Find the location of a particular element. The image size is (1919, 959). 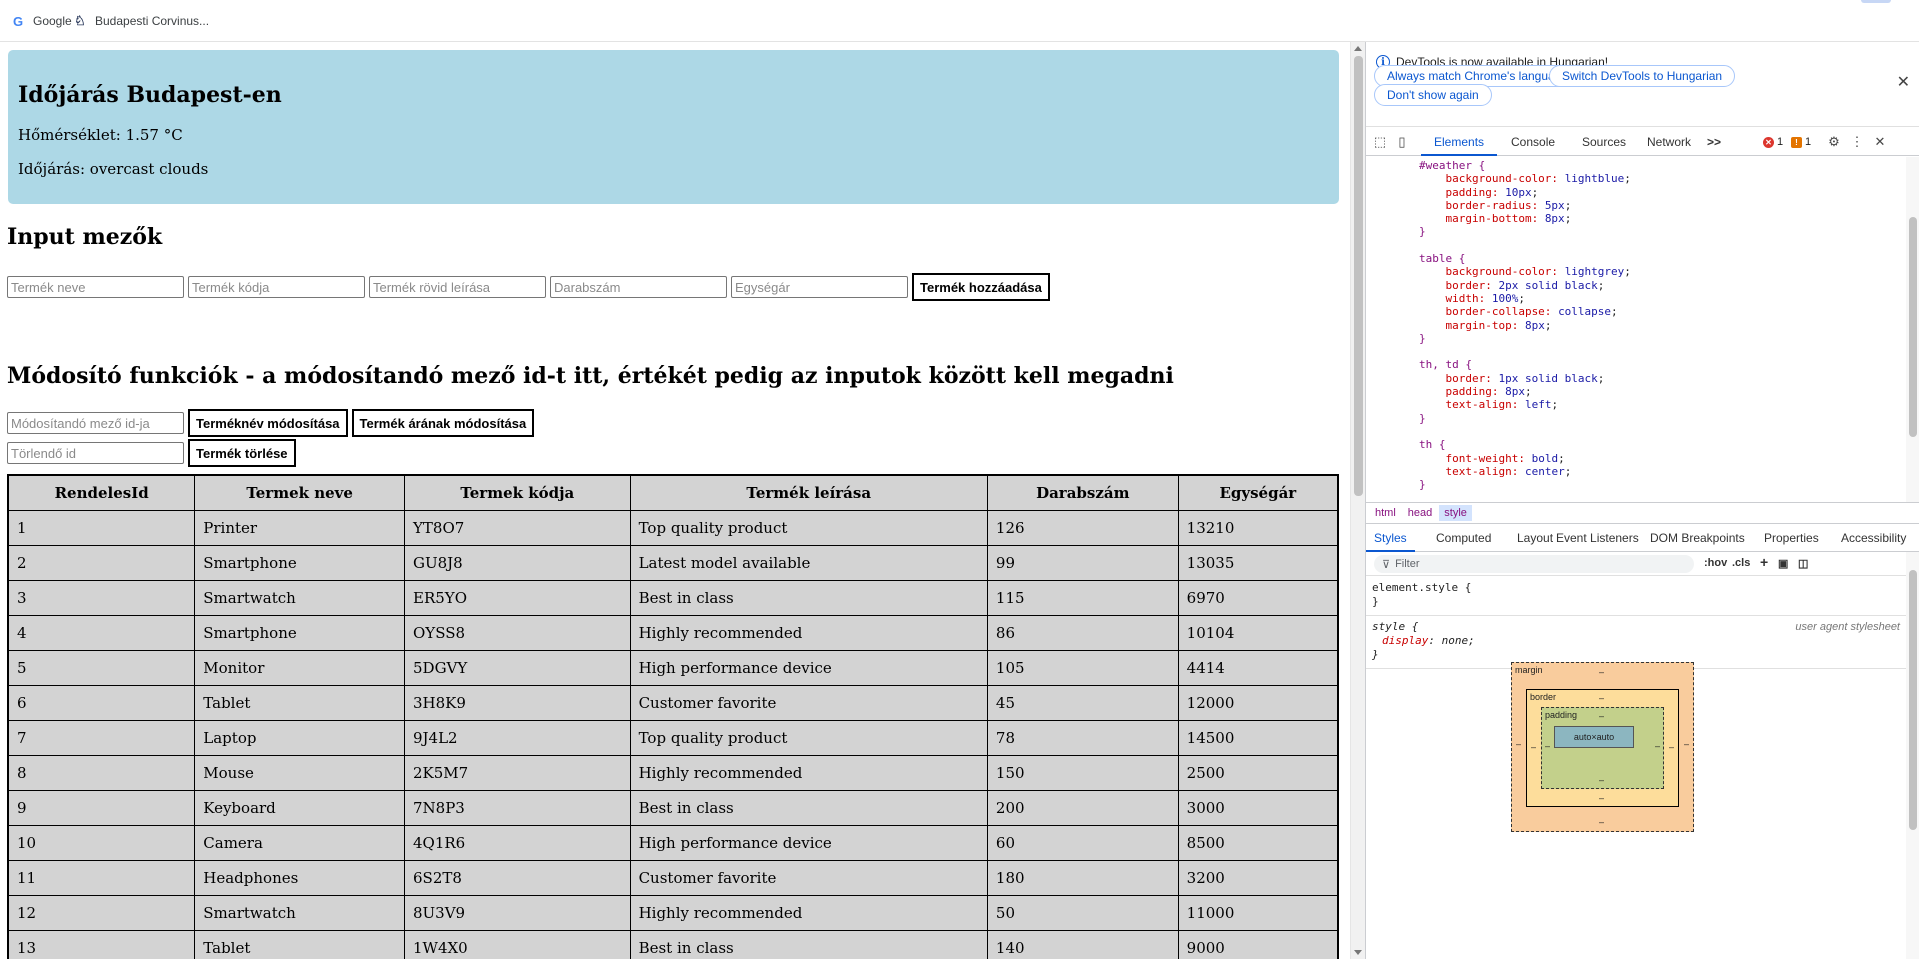

dont-show-again-button: Don't show again is located at coordinates (1433, 95).